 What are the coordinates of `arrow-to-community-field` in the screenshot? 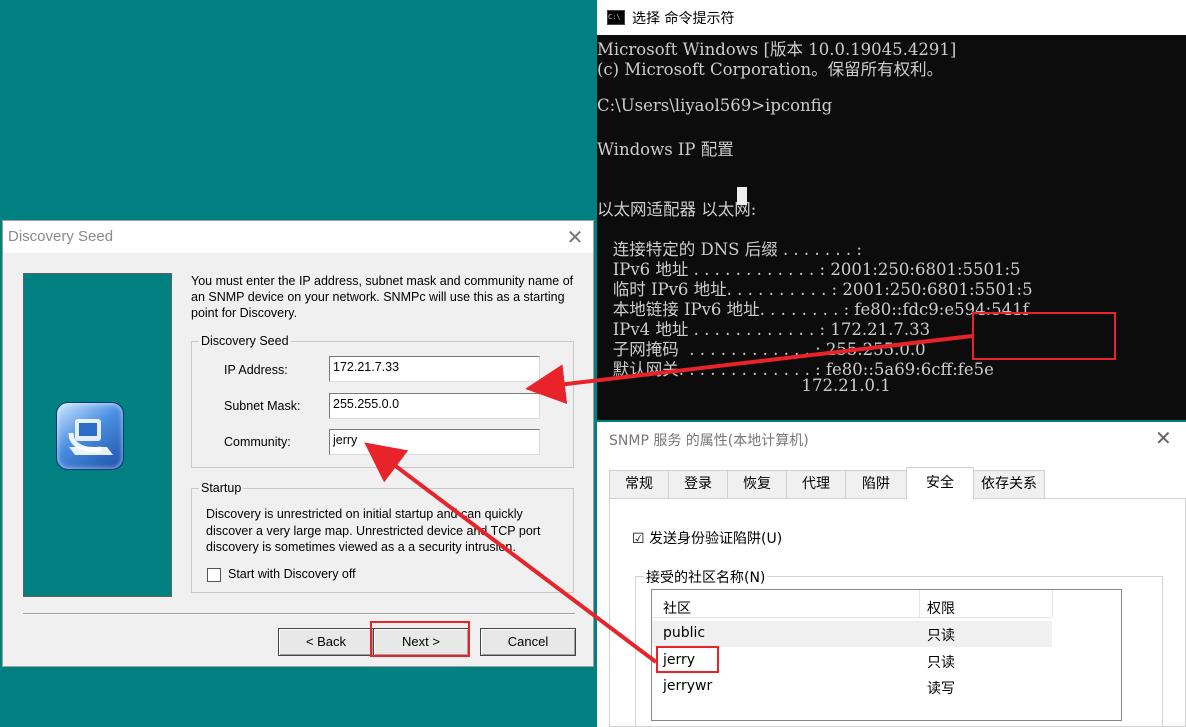 It's located at (511, 553).